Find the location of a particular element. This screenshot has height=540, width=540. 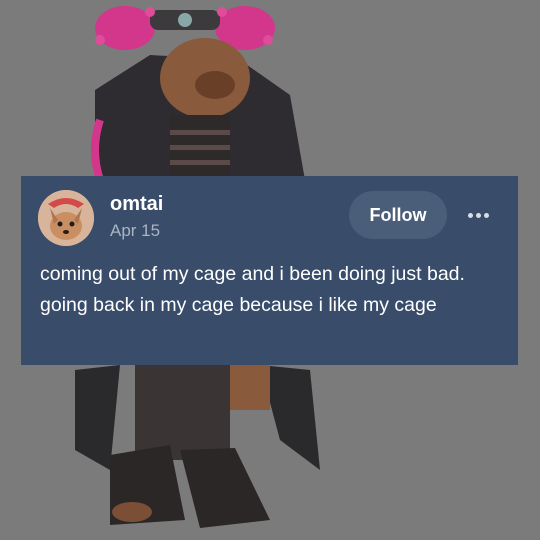

dog-avatar is located at coordinates (66, 218).